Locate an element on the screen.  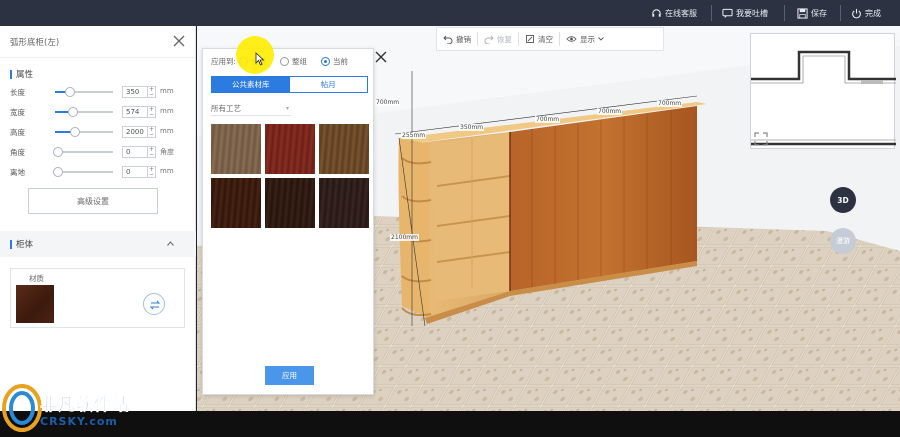
scope-radio-current is located at coordinates (326, 61).